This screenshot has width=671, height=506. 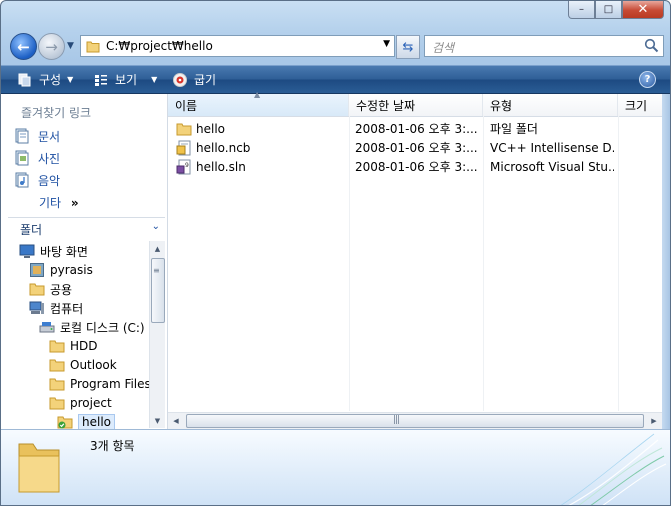 What do you see at coordinates (210, 128) in the screenshot?
I see `file-name: hello` at bounding box center [210, 128].